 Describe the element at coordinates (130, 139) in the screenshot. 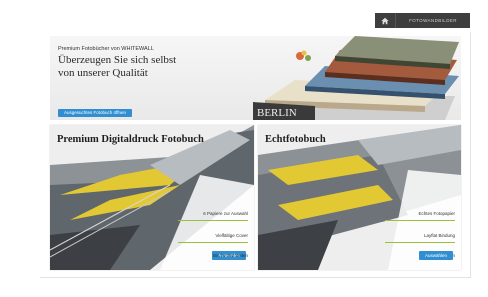

I see `card-title: Premium Digitaldruck Fotobuch` at that location.